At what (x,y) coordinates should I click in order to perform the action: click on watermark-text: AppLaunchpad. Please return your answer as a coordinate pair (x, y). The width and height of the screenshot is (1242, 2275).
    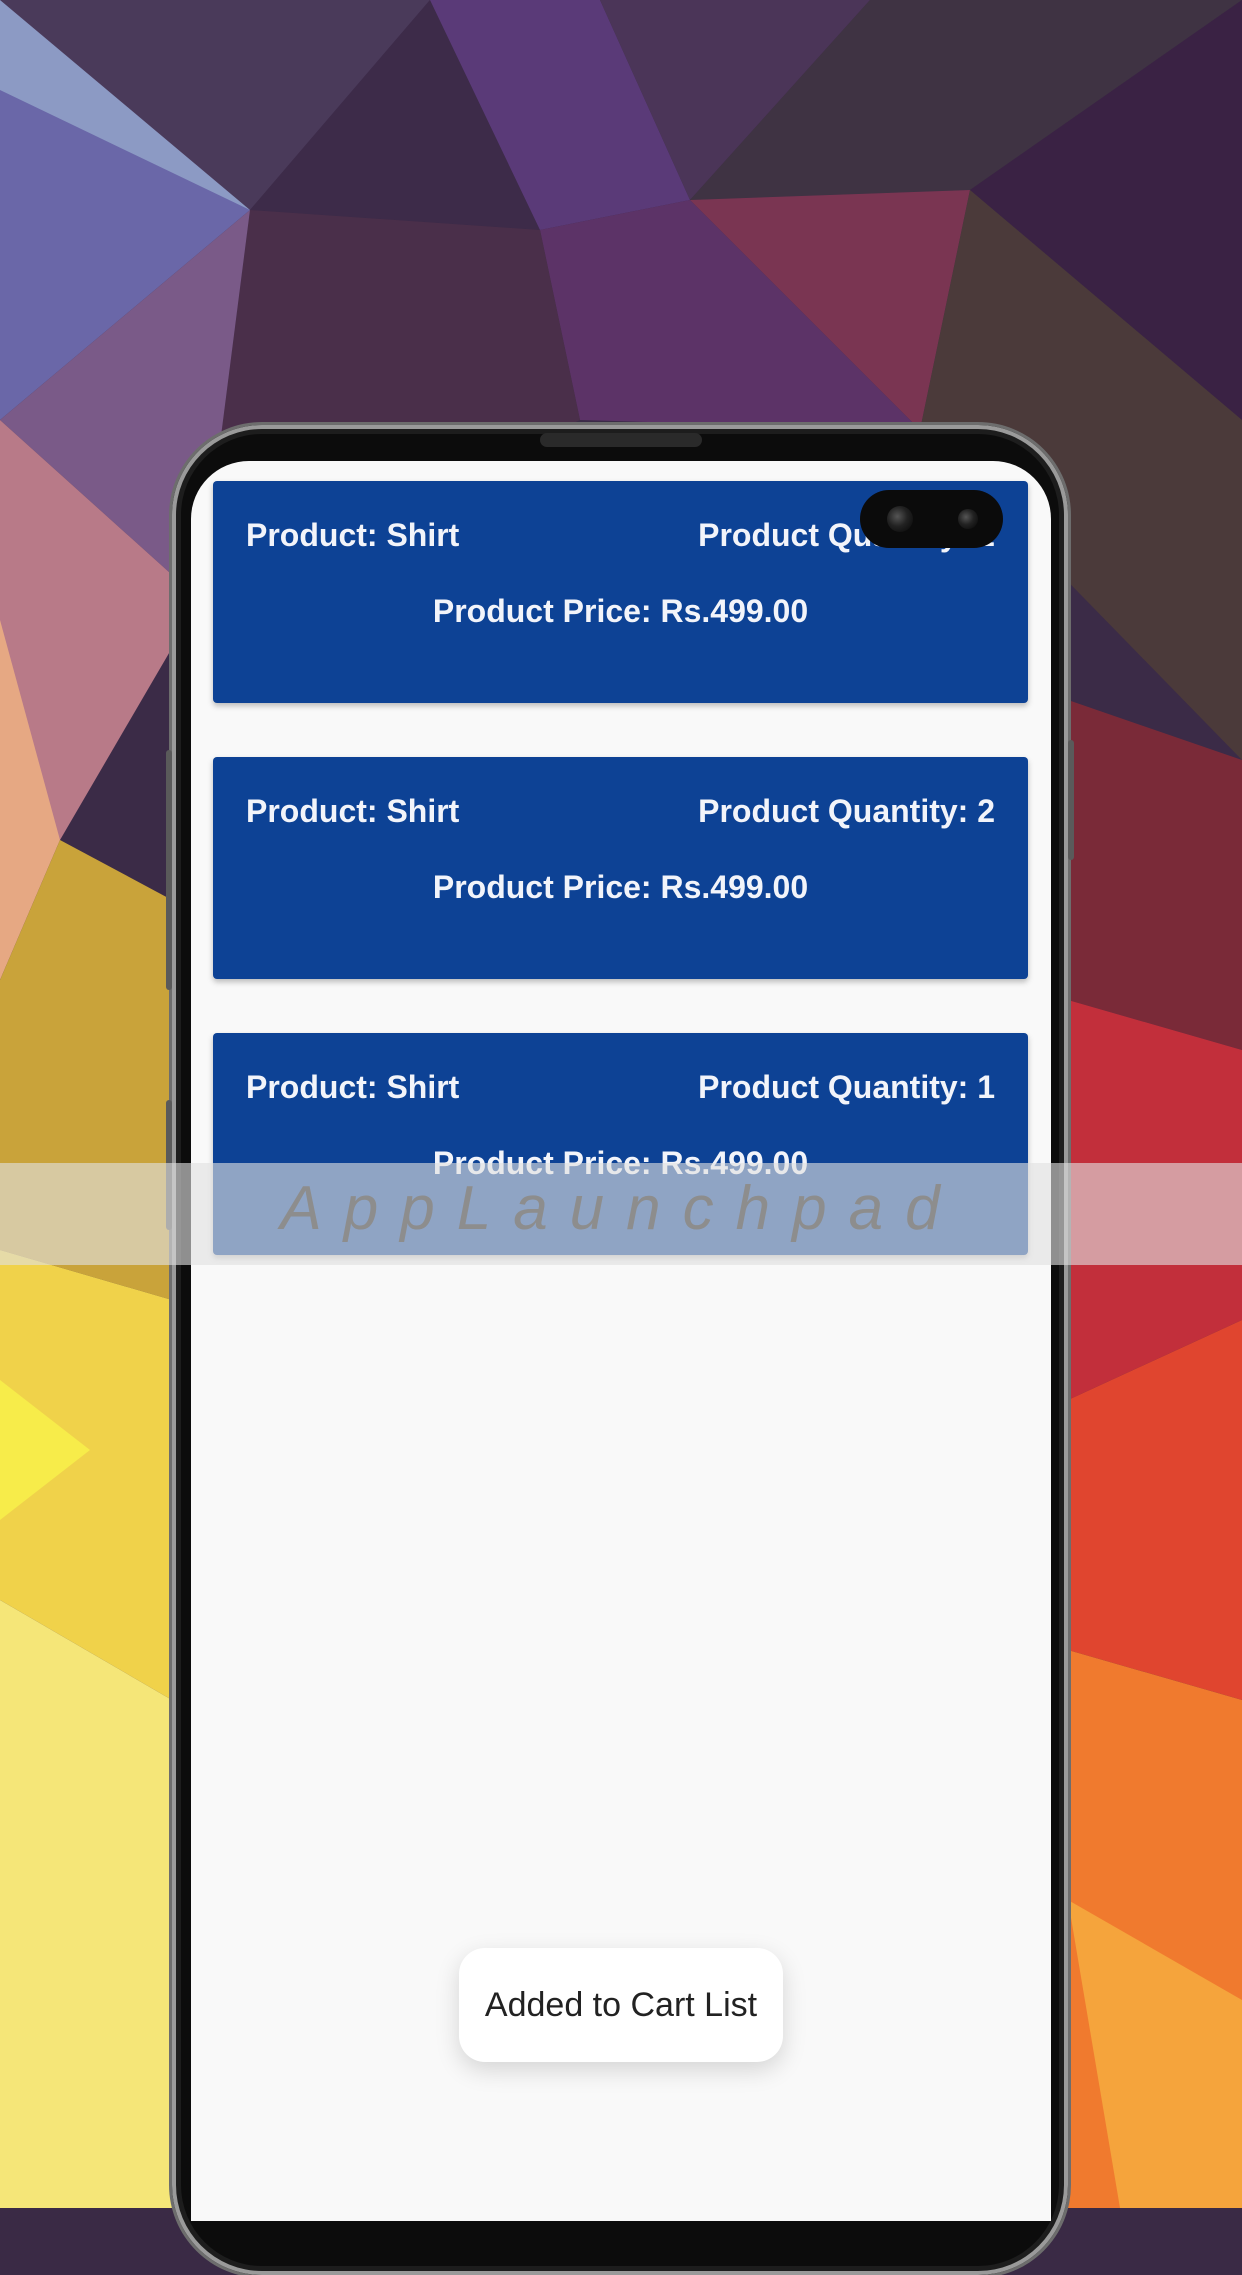
    Looking at the image, I should click on (621, 1208).